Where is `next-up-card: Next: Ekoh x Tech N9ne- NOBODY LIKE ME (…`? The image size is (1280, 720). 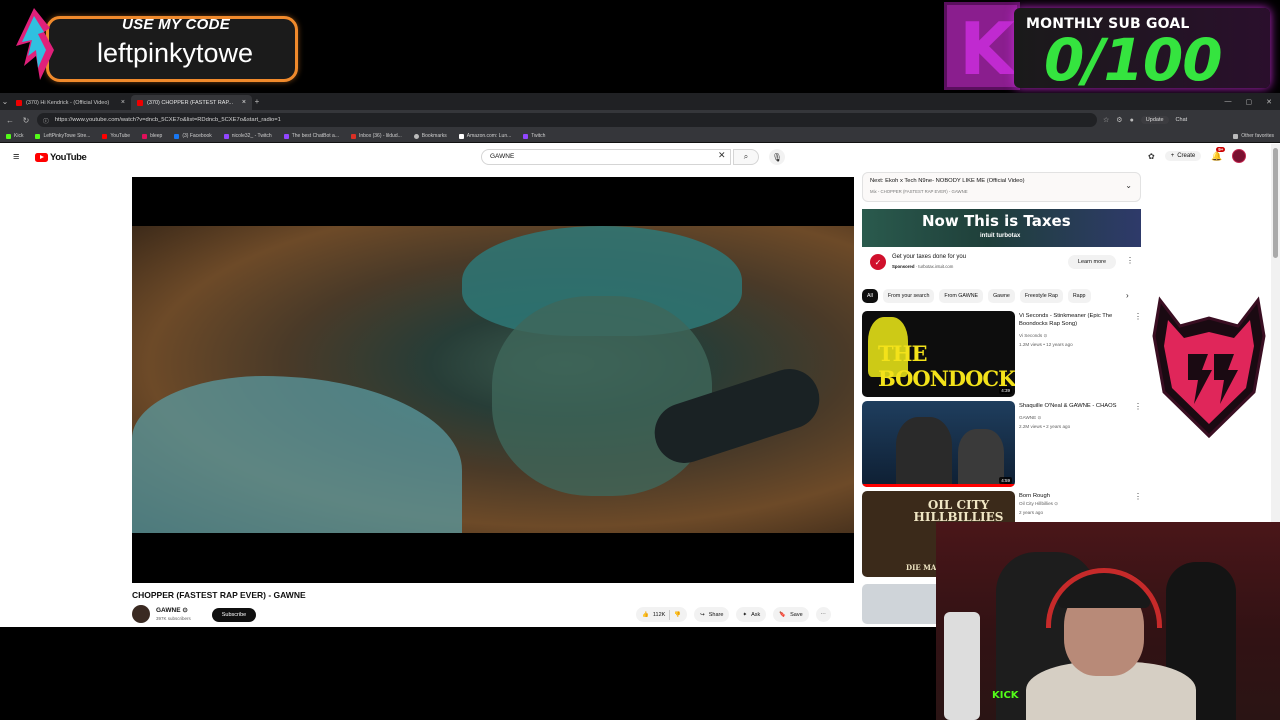 next-up-card: Next: Ekoh x Tech N9ne- NOBODY LIKE ME (… is located at coordinates (1001, 187).